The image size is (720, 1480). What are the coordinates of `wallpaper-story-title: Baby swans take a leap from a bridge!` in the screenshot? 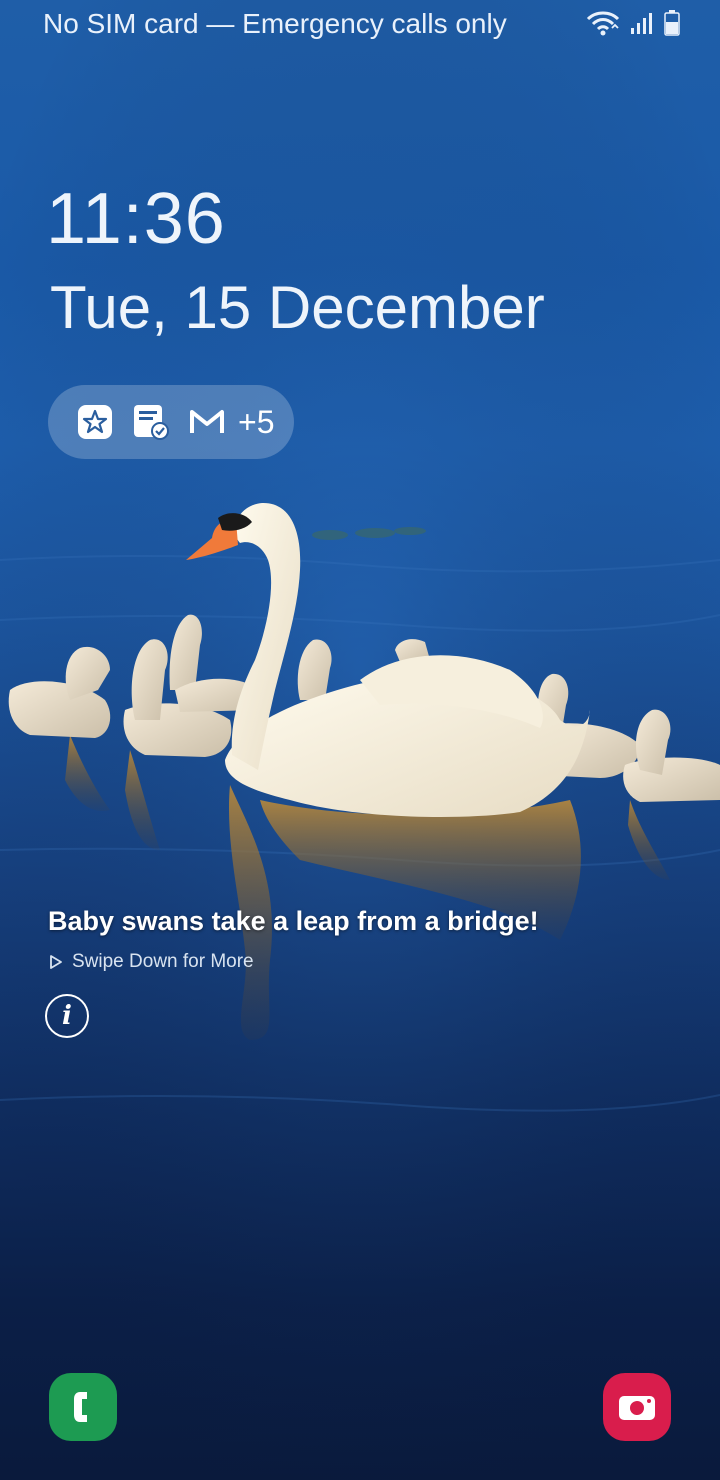 It's located at (293, 921).